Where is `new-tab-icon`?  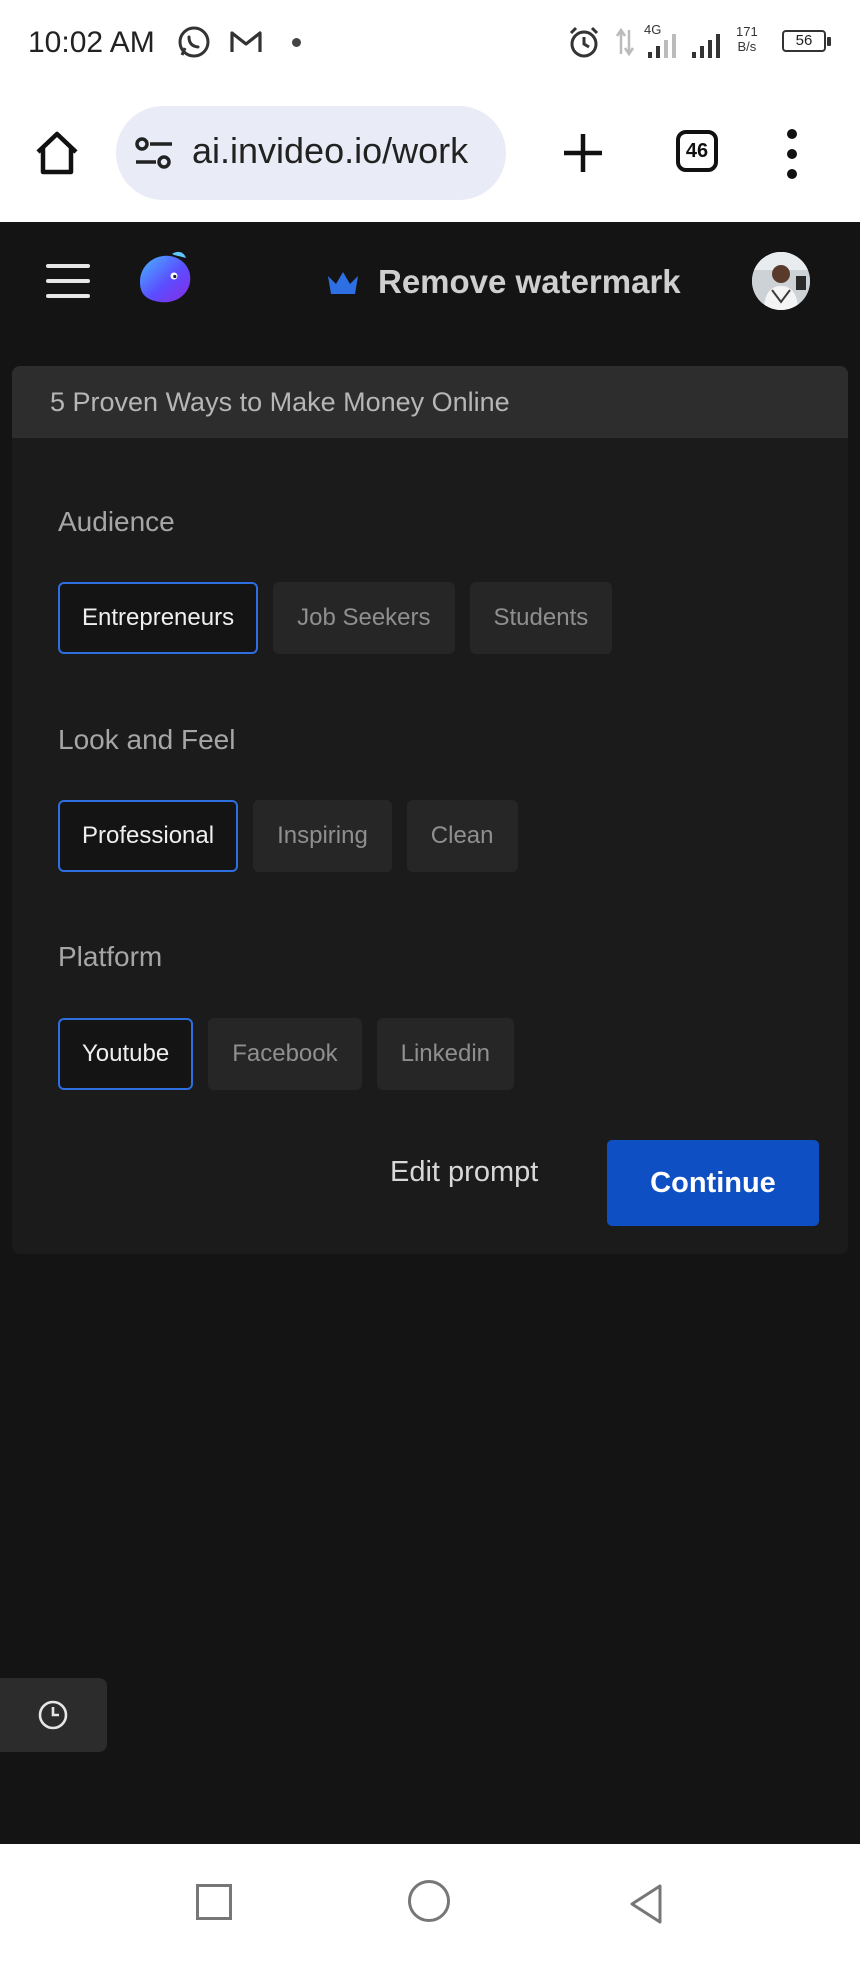 new-tab-icon is located at coordinates (583, 153).